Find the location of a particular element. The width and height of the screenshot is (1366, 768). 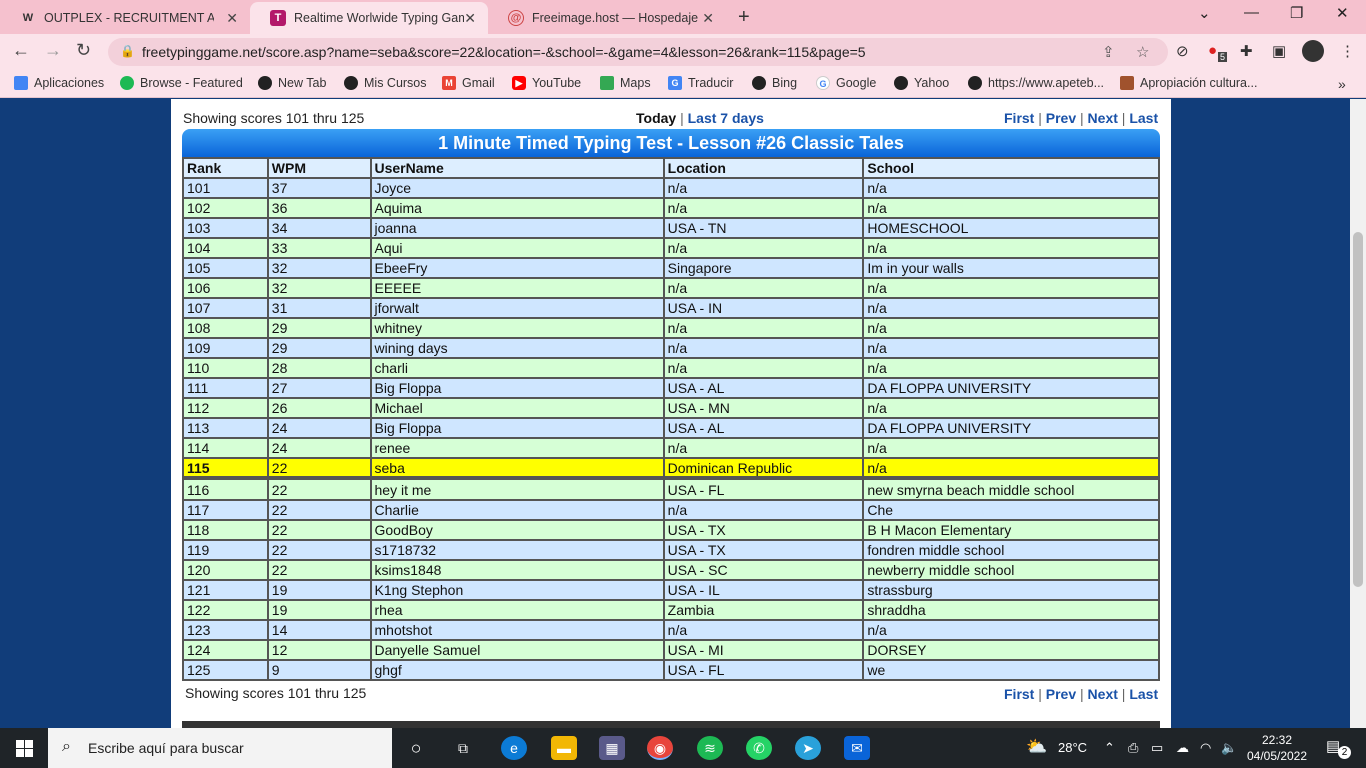

bookmark-youtube: ▶ YouTube is located at coordinates (546, 83).